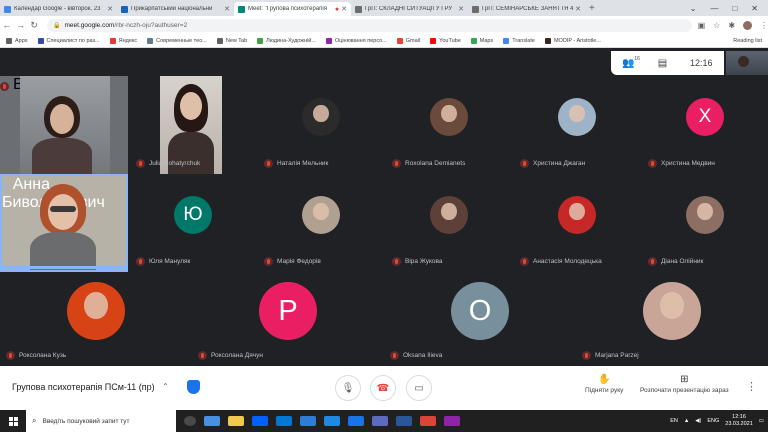 This screenshot has width=768, height=432. What do you see at coordinates (21, 25) in the screenshot?
I see `forward-arrow-icon: →` at bounding box center [21, 25].